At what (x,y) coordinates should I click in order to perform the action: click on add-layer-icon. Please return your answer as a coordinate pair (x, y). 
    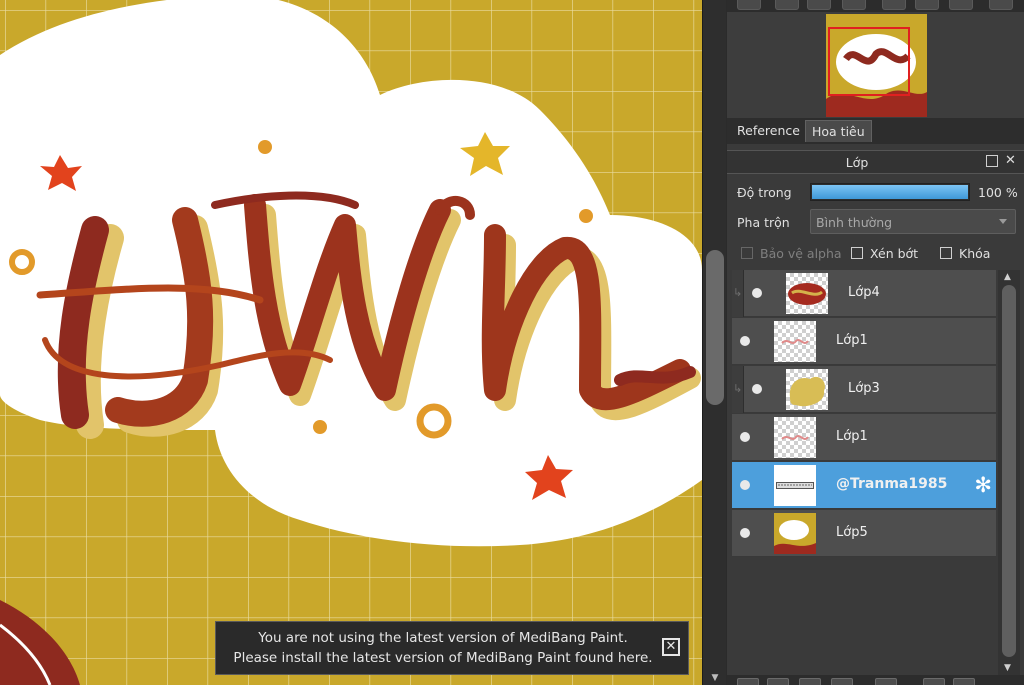
    Looking at the image, I should click on (748, 681).